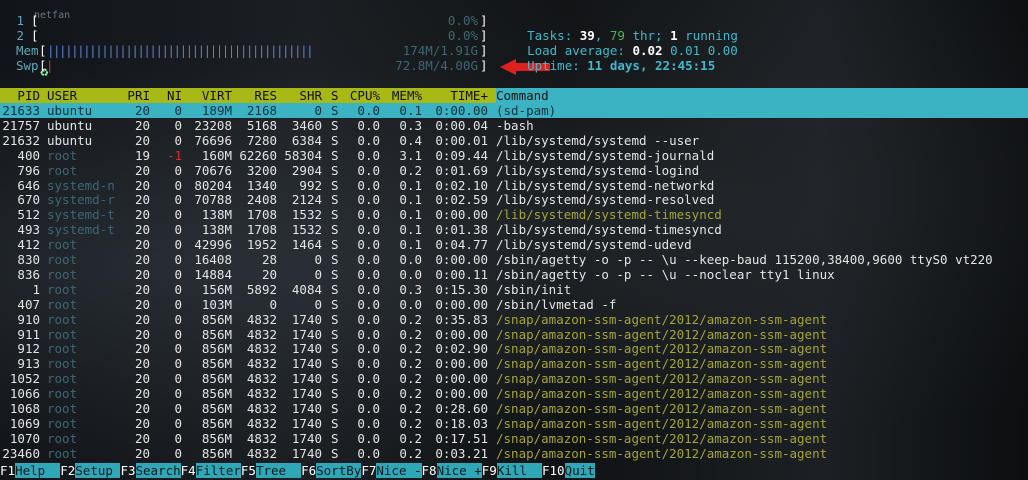  I want to click on cell-res: 7280, so click(261, 140).